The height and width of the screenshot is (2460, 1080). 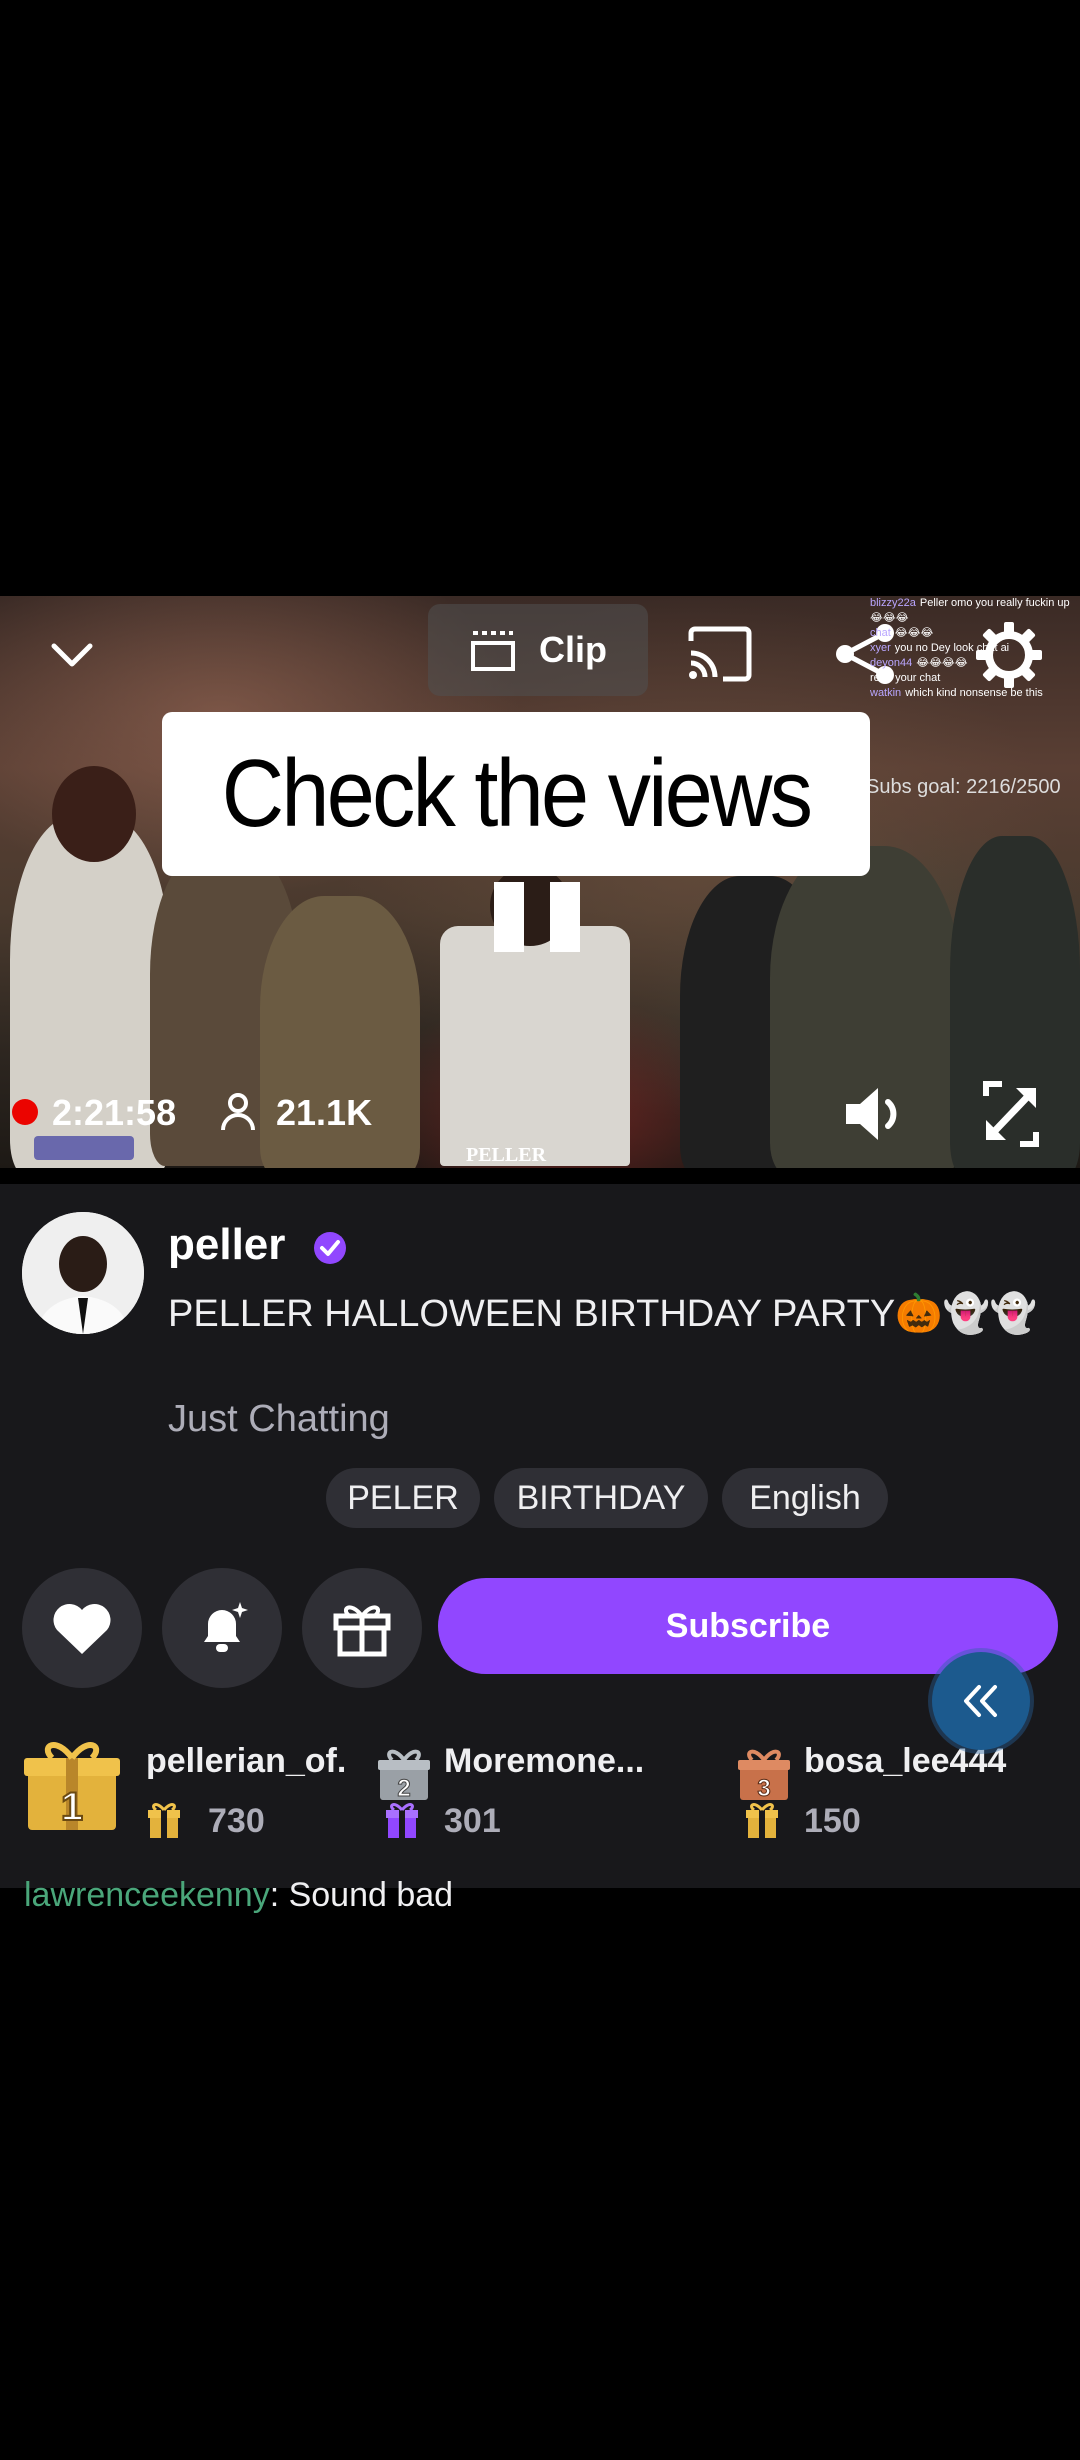 I want to click on avatar, so click(x=83, y=1273).